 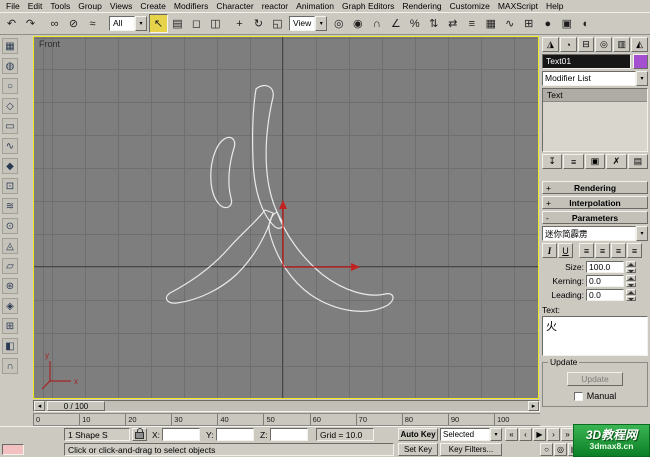 I want to click on menu-customize: Customize, so click(x=470, y=6).